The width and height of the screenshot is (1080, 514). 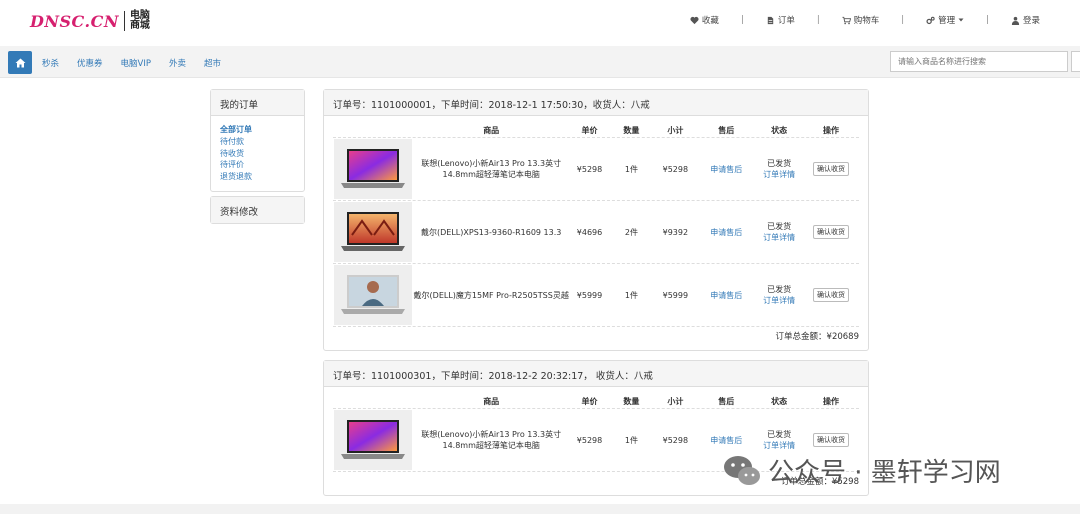 I want to click on nav-link-vip: 电脑VIP, so click(x=136, y=63).